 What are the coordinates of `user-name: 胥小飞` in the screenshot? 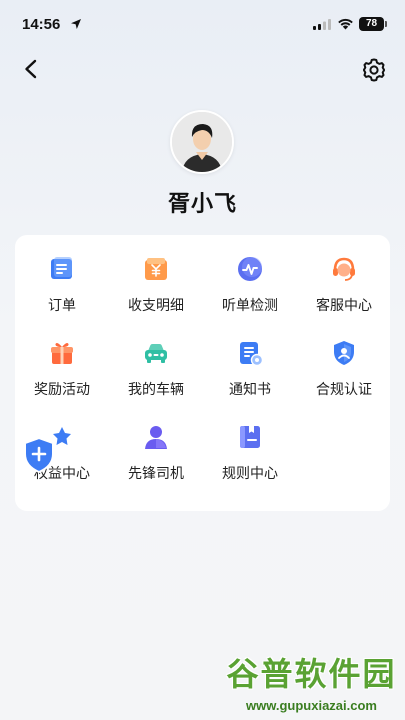 It's located at (202, 204).